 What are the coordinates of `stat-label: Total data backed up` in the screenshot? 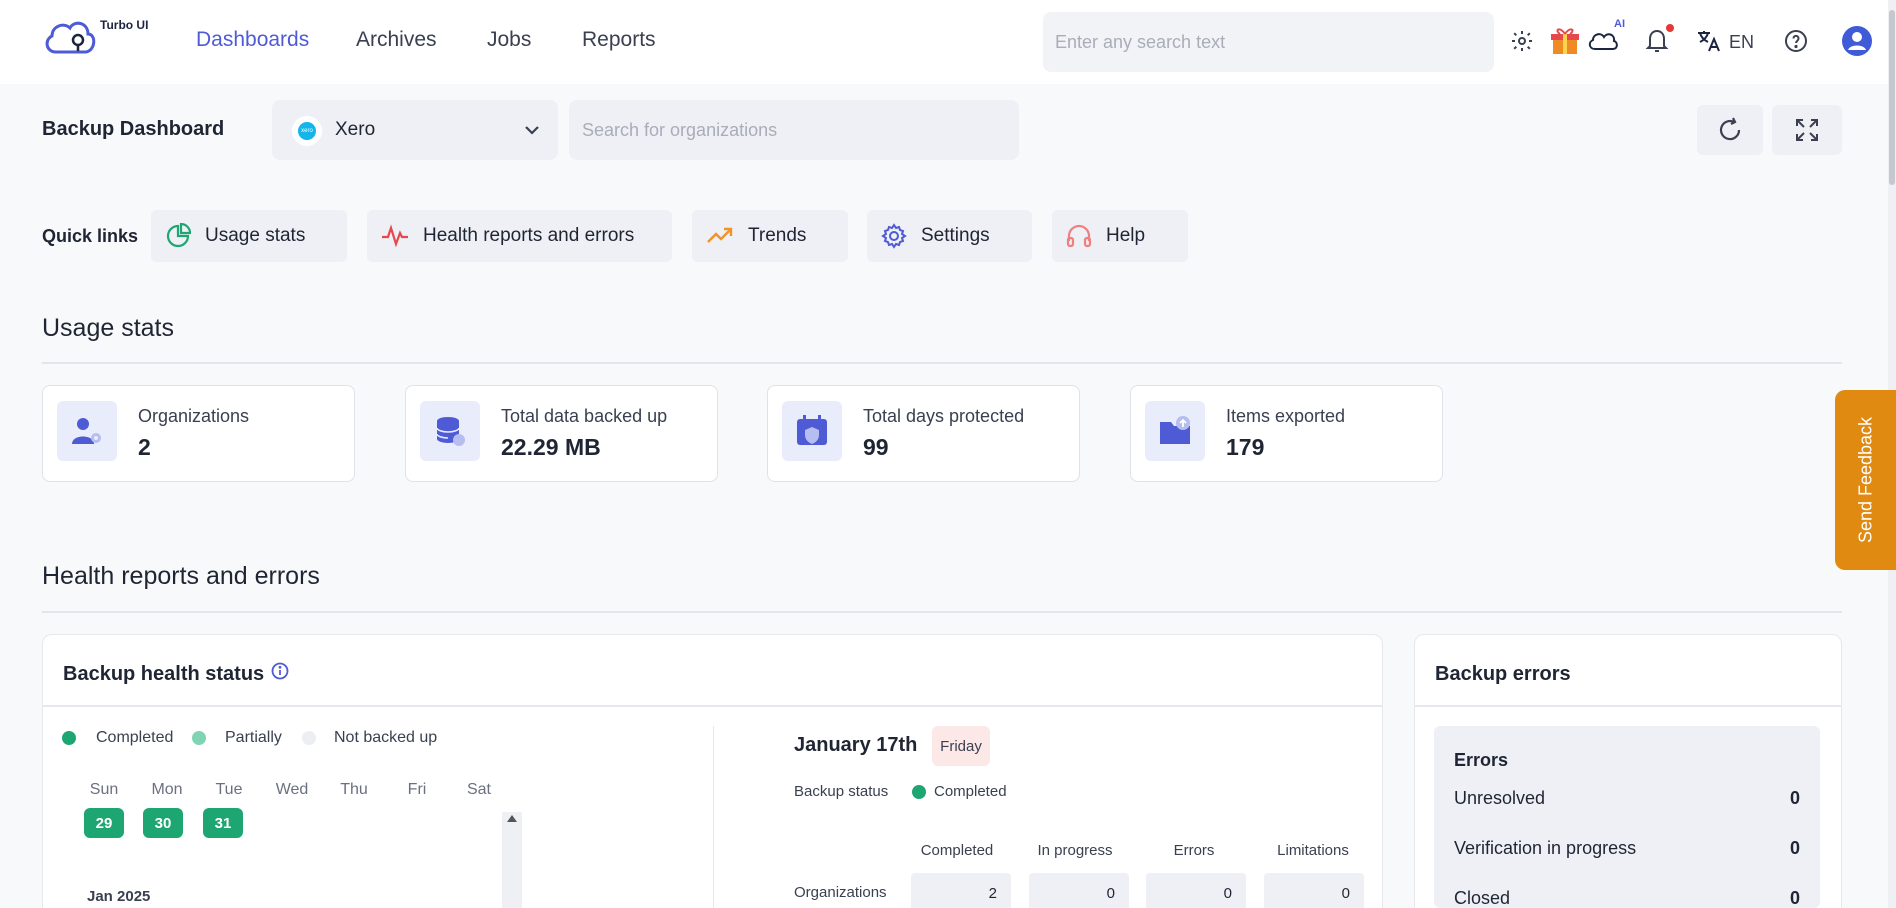 It's located at (584, 416).